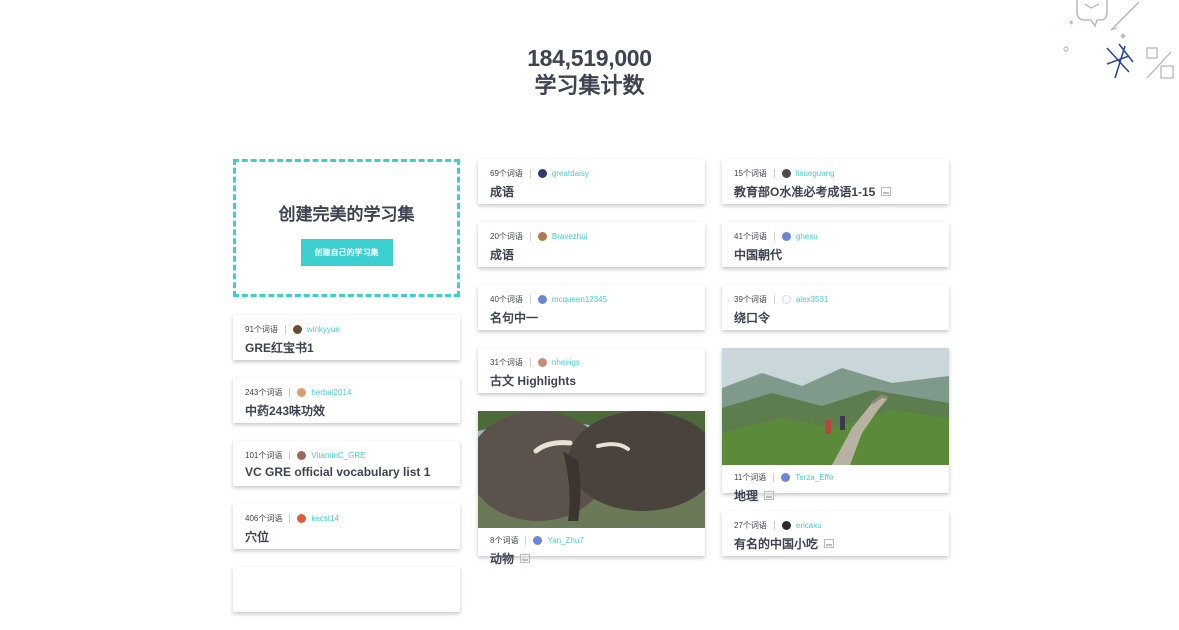 This screenshot has width=1179, height=630. I want to click on username-link: Terza_Effe, so click(814, 477).